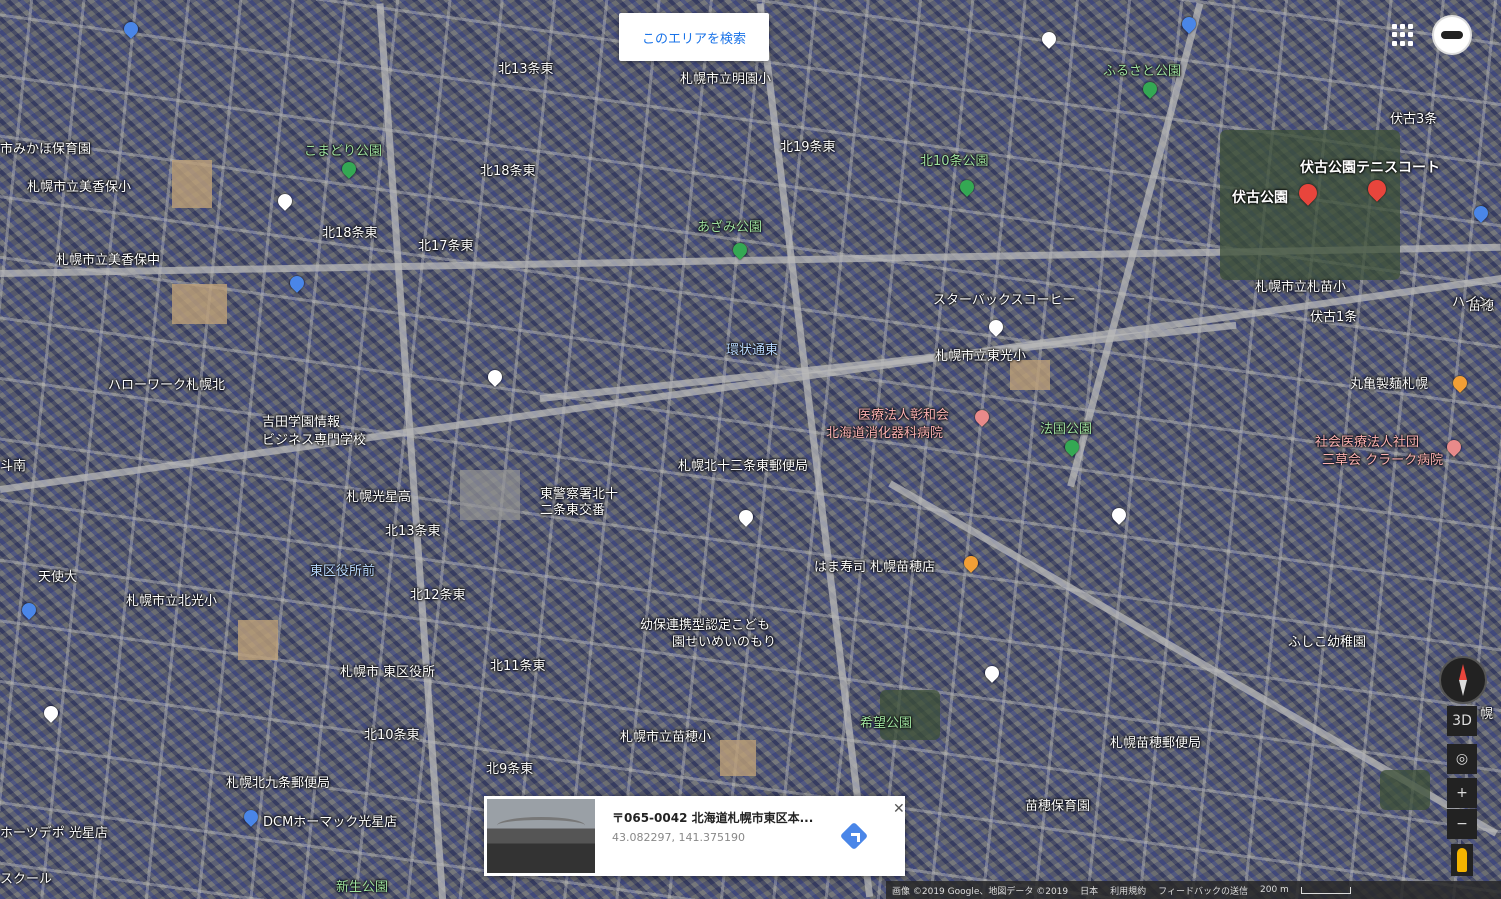 The image size is (1501, 899). Describe the element at coordinates (509, 767) in the screenshot. I see `map-label: 北9条東` at that location.